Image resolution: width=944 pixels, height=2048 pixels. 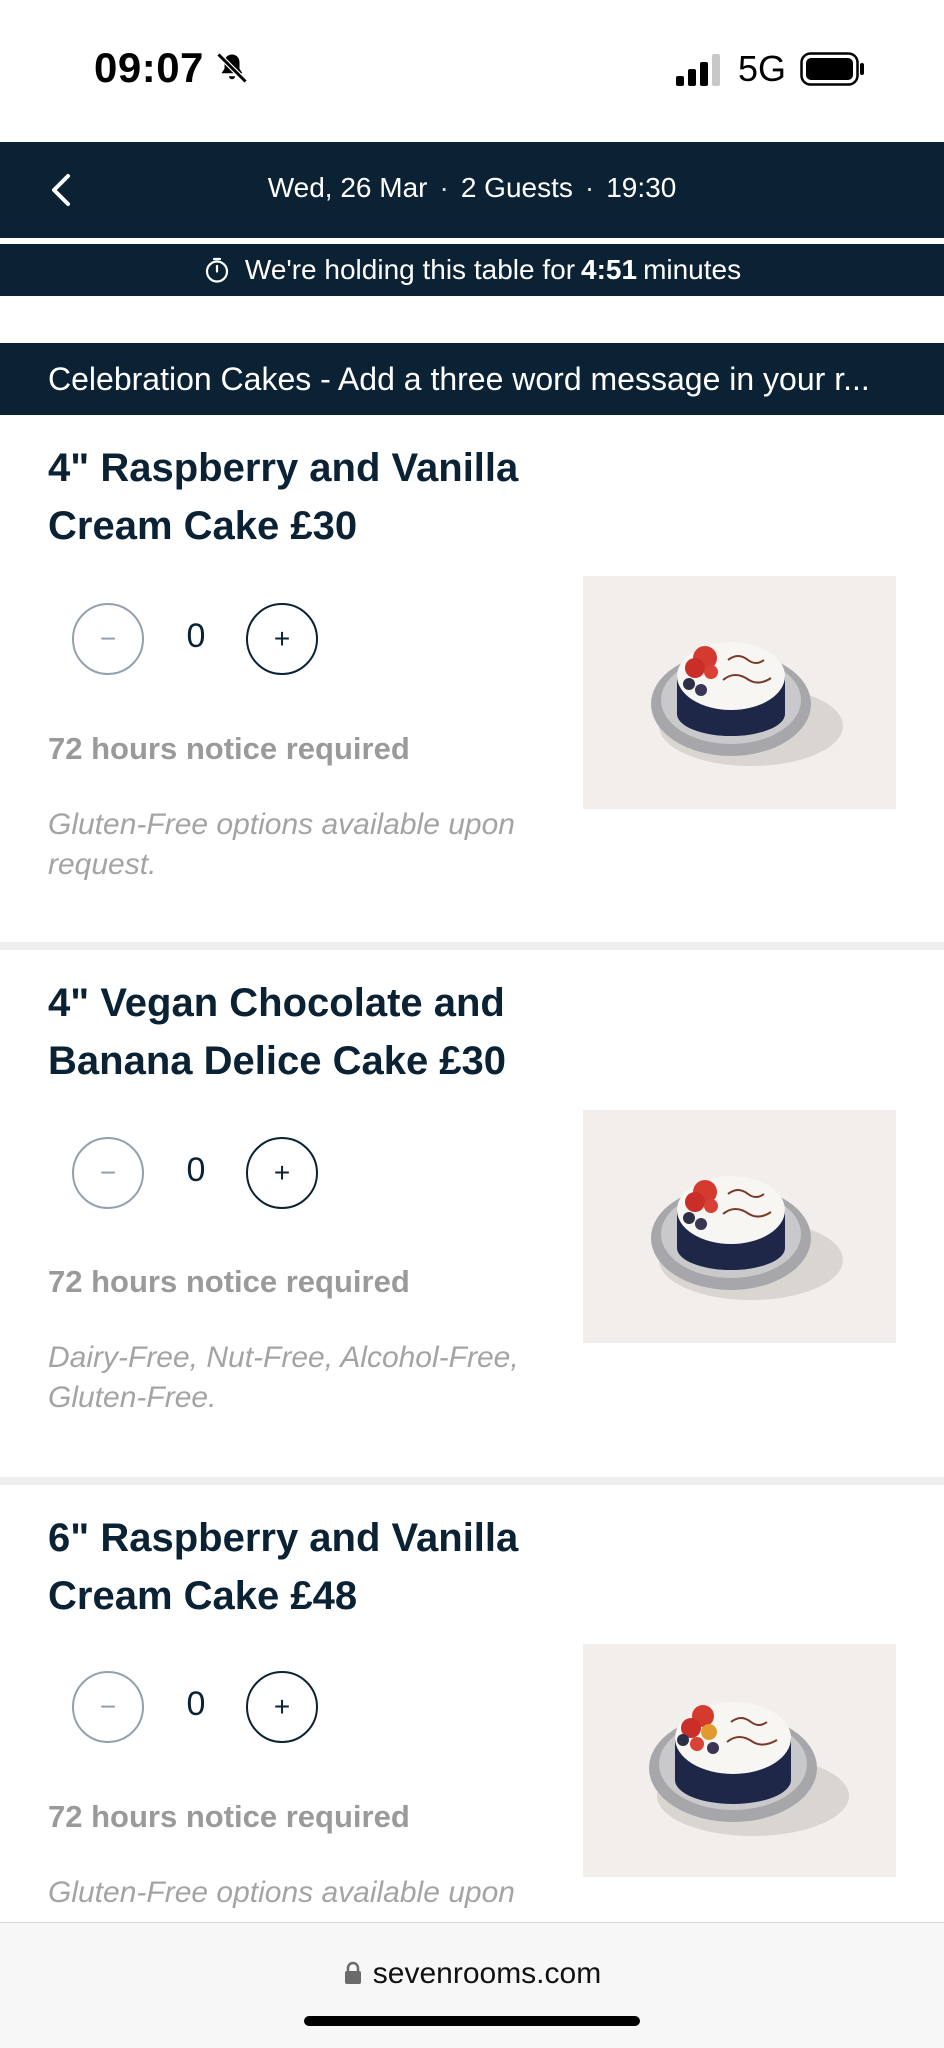 I want to click on booking-time: 19:30, so click(x=641, y=187).